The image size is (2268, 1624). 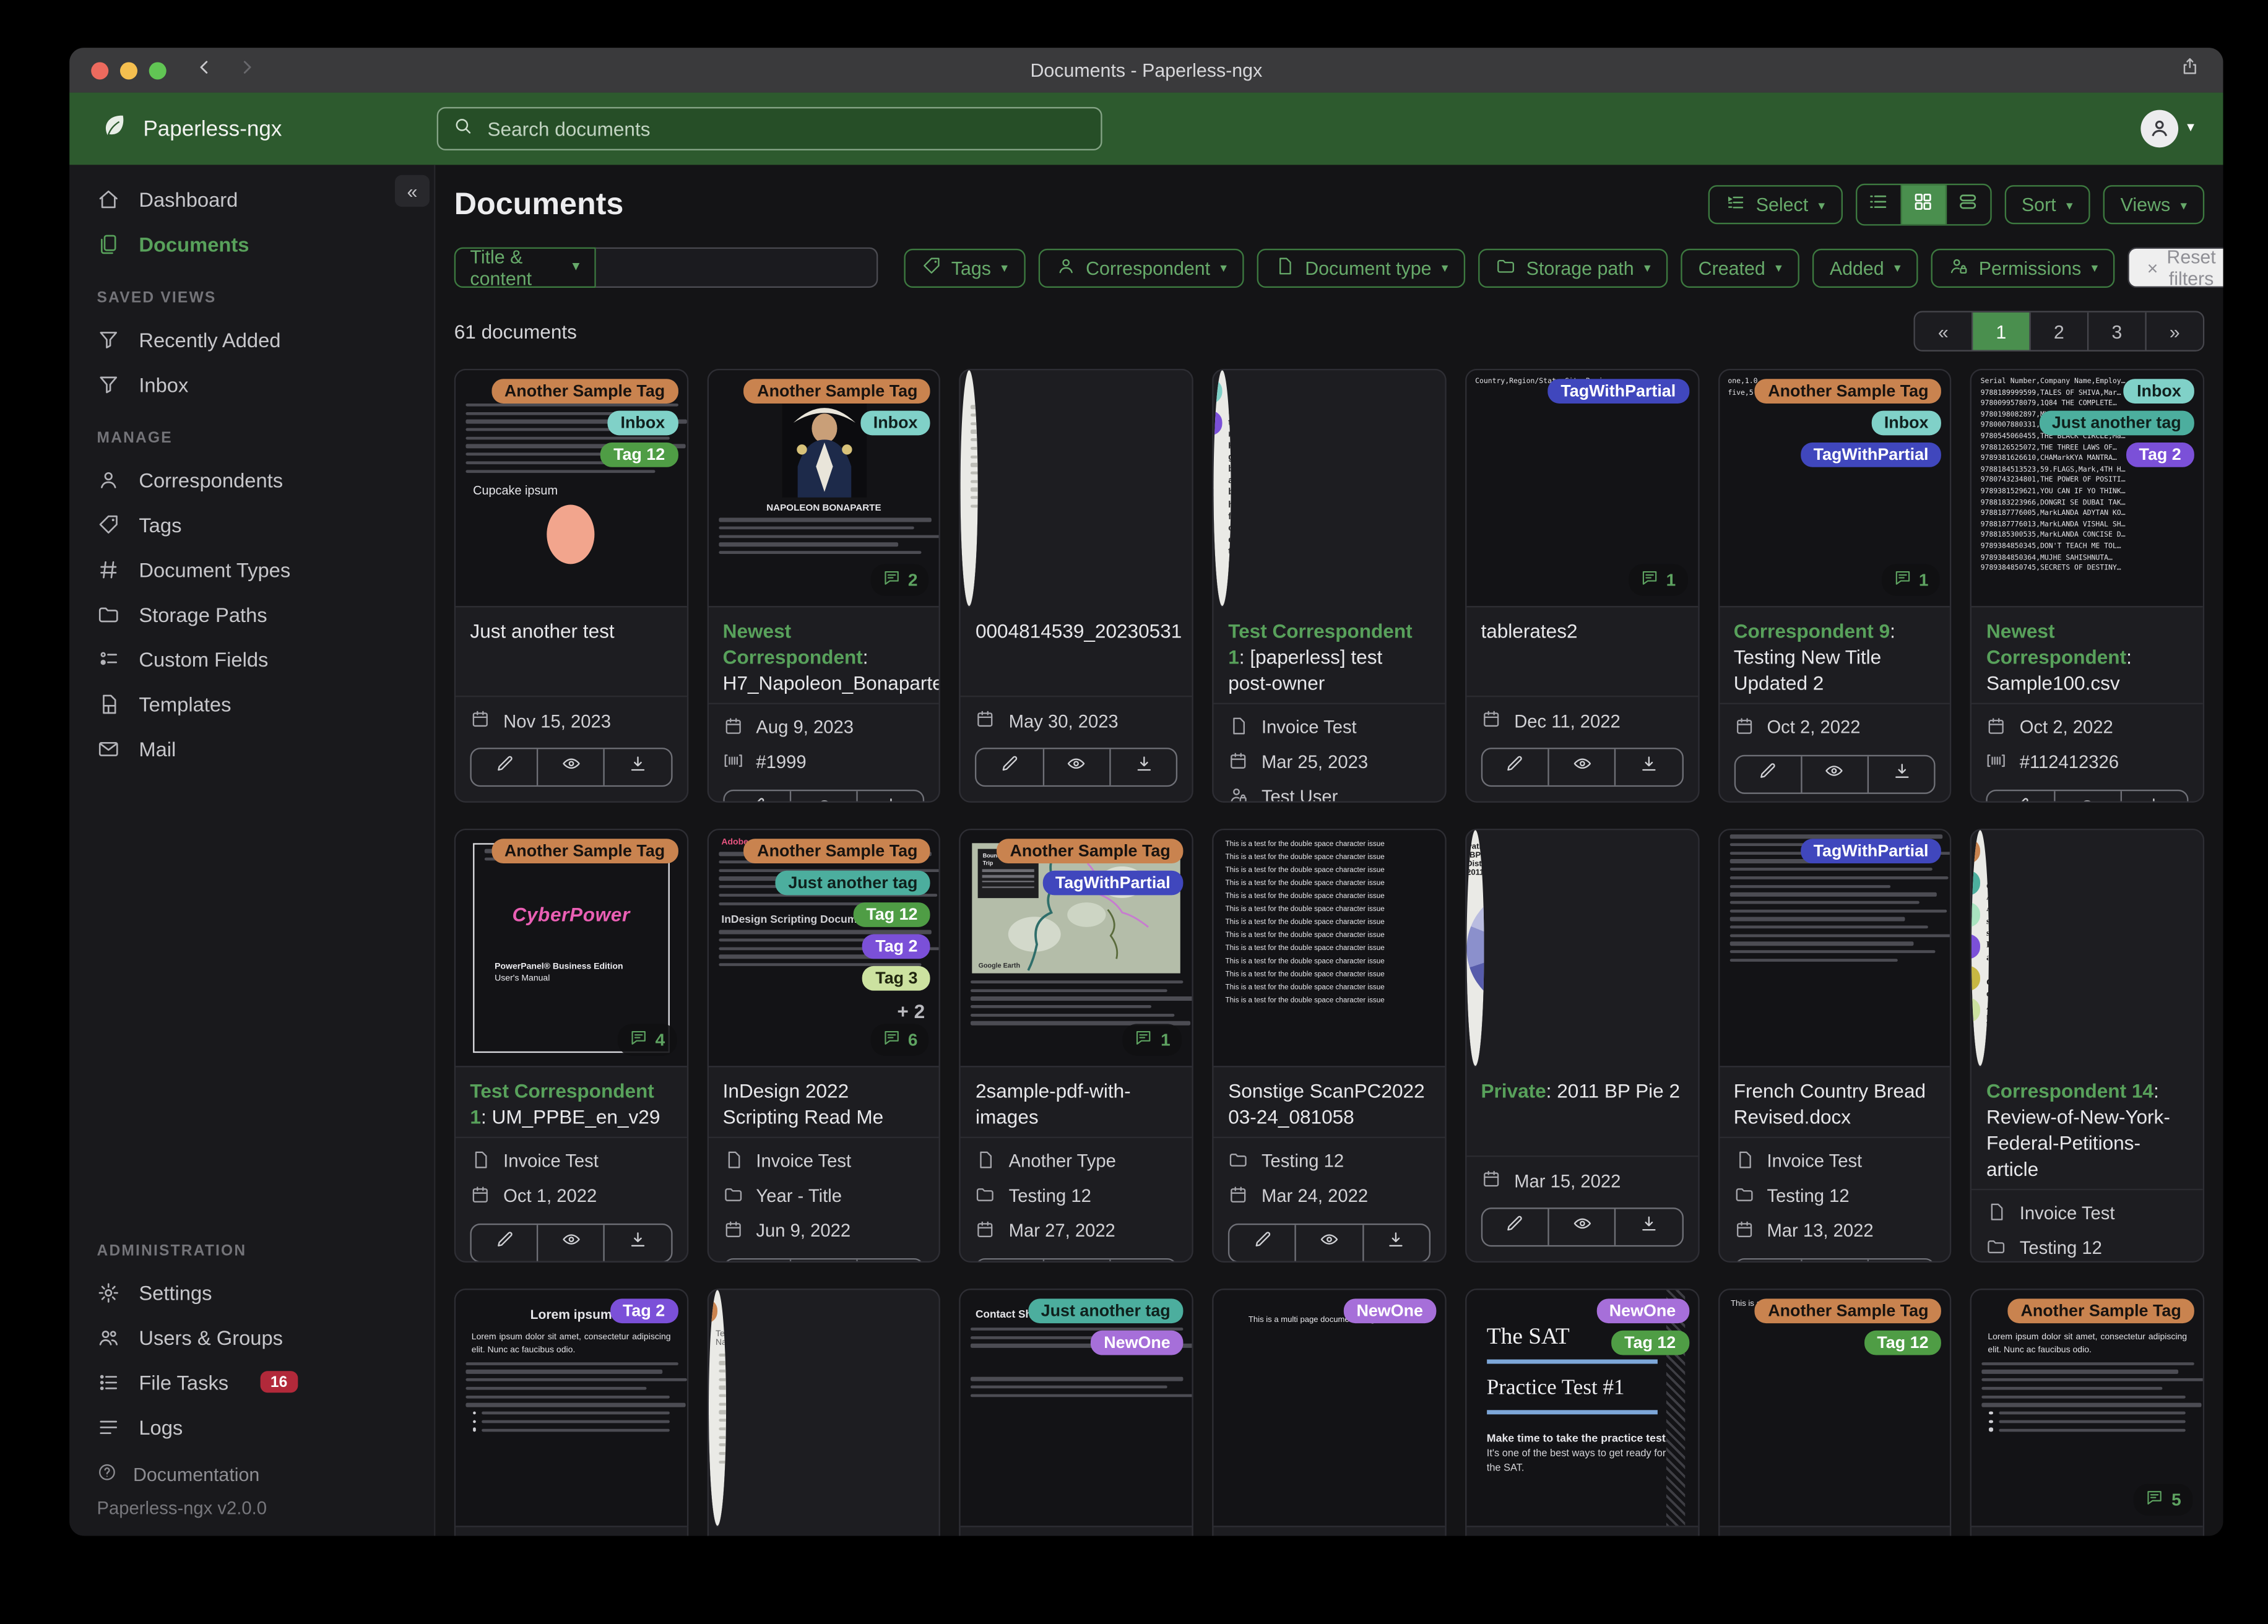 I want to click on zoom-button, so click(x=158, y=70).